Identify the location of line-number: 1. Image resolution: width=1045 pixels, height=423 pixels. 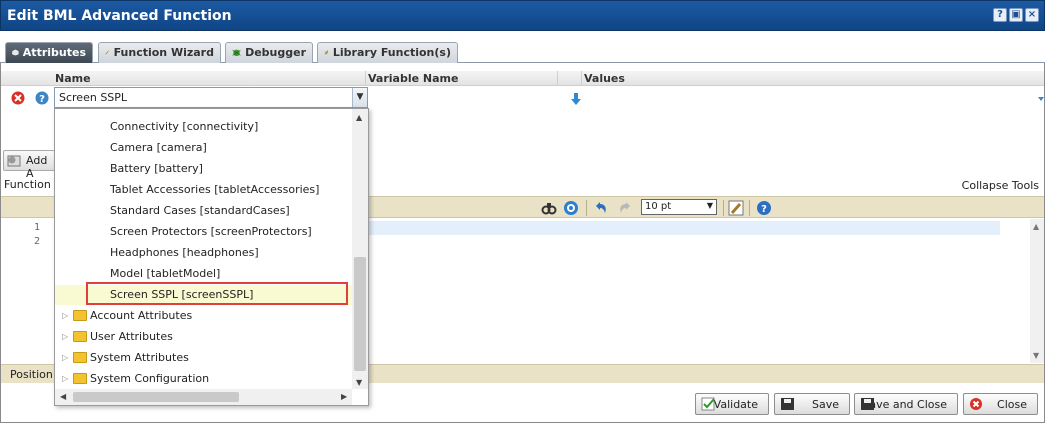
(37, 227).